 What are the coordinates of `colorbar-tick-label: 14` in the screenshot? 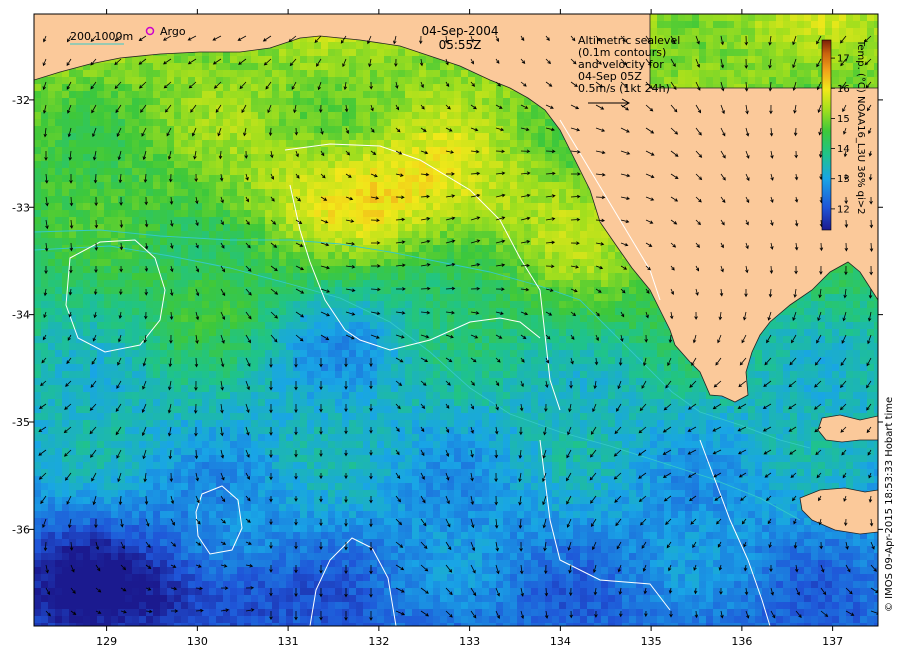 It's located at (843, 149).